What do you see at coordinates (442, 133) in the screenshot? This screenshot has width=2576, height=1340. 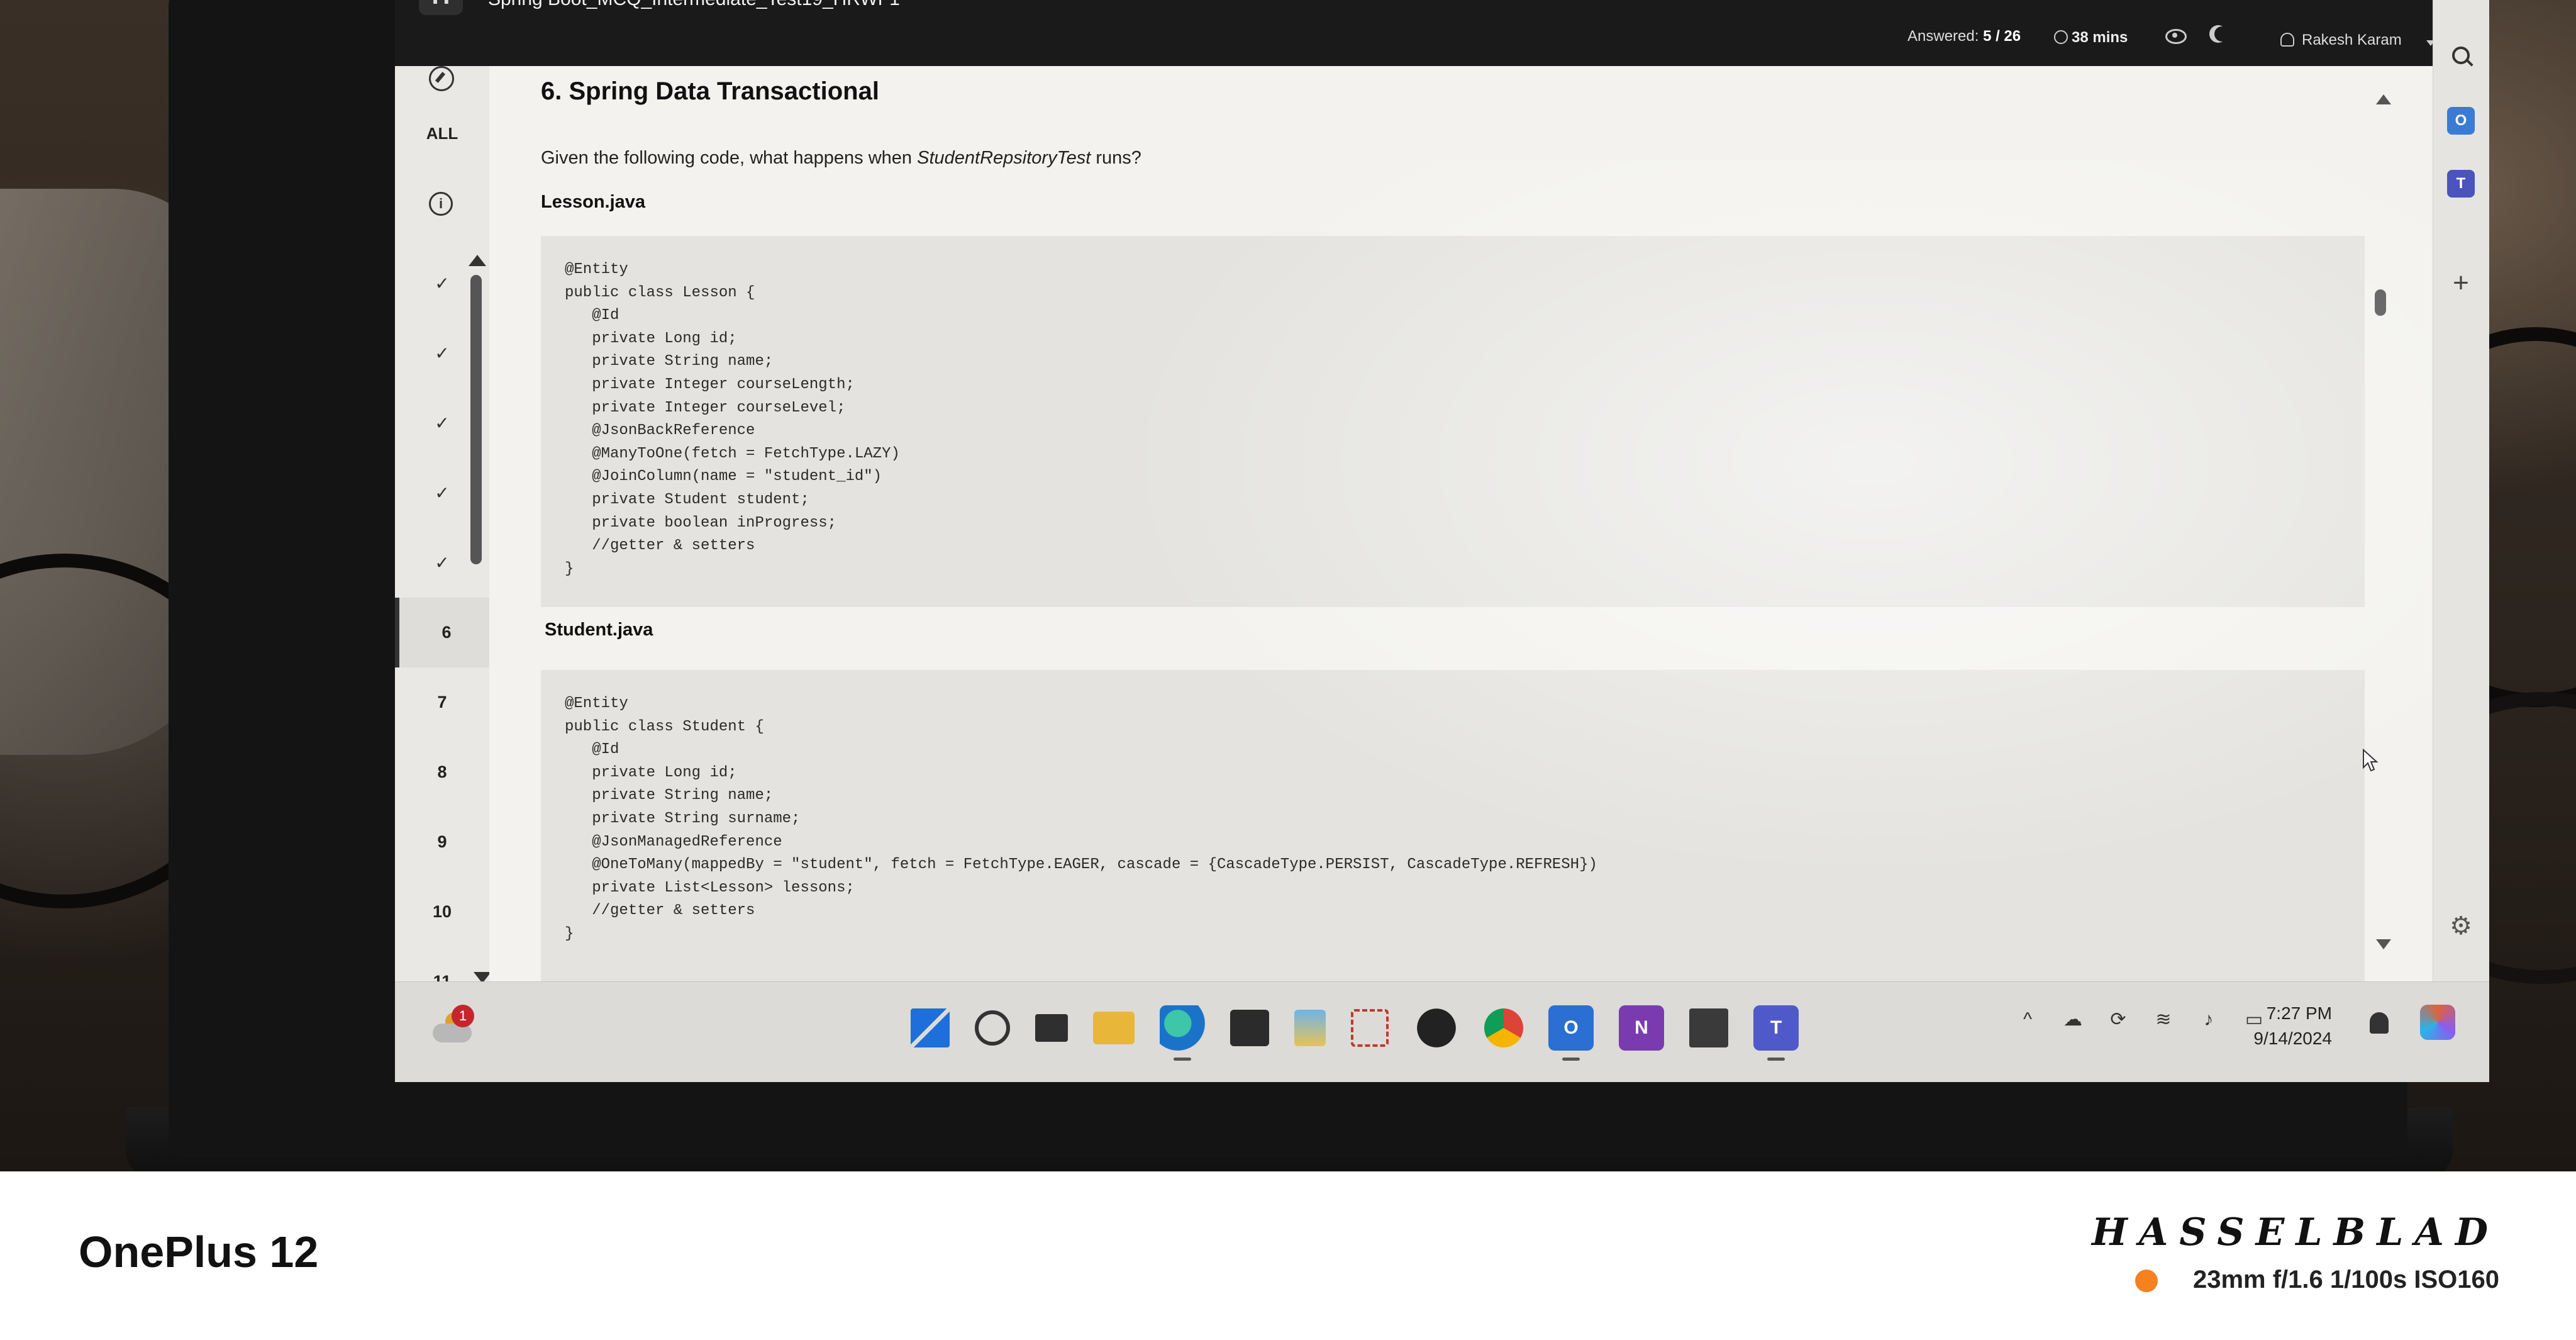 I see `all-questions-button: ALL` at bounding box center [442, 133].